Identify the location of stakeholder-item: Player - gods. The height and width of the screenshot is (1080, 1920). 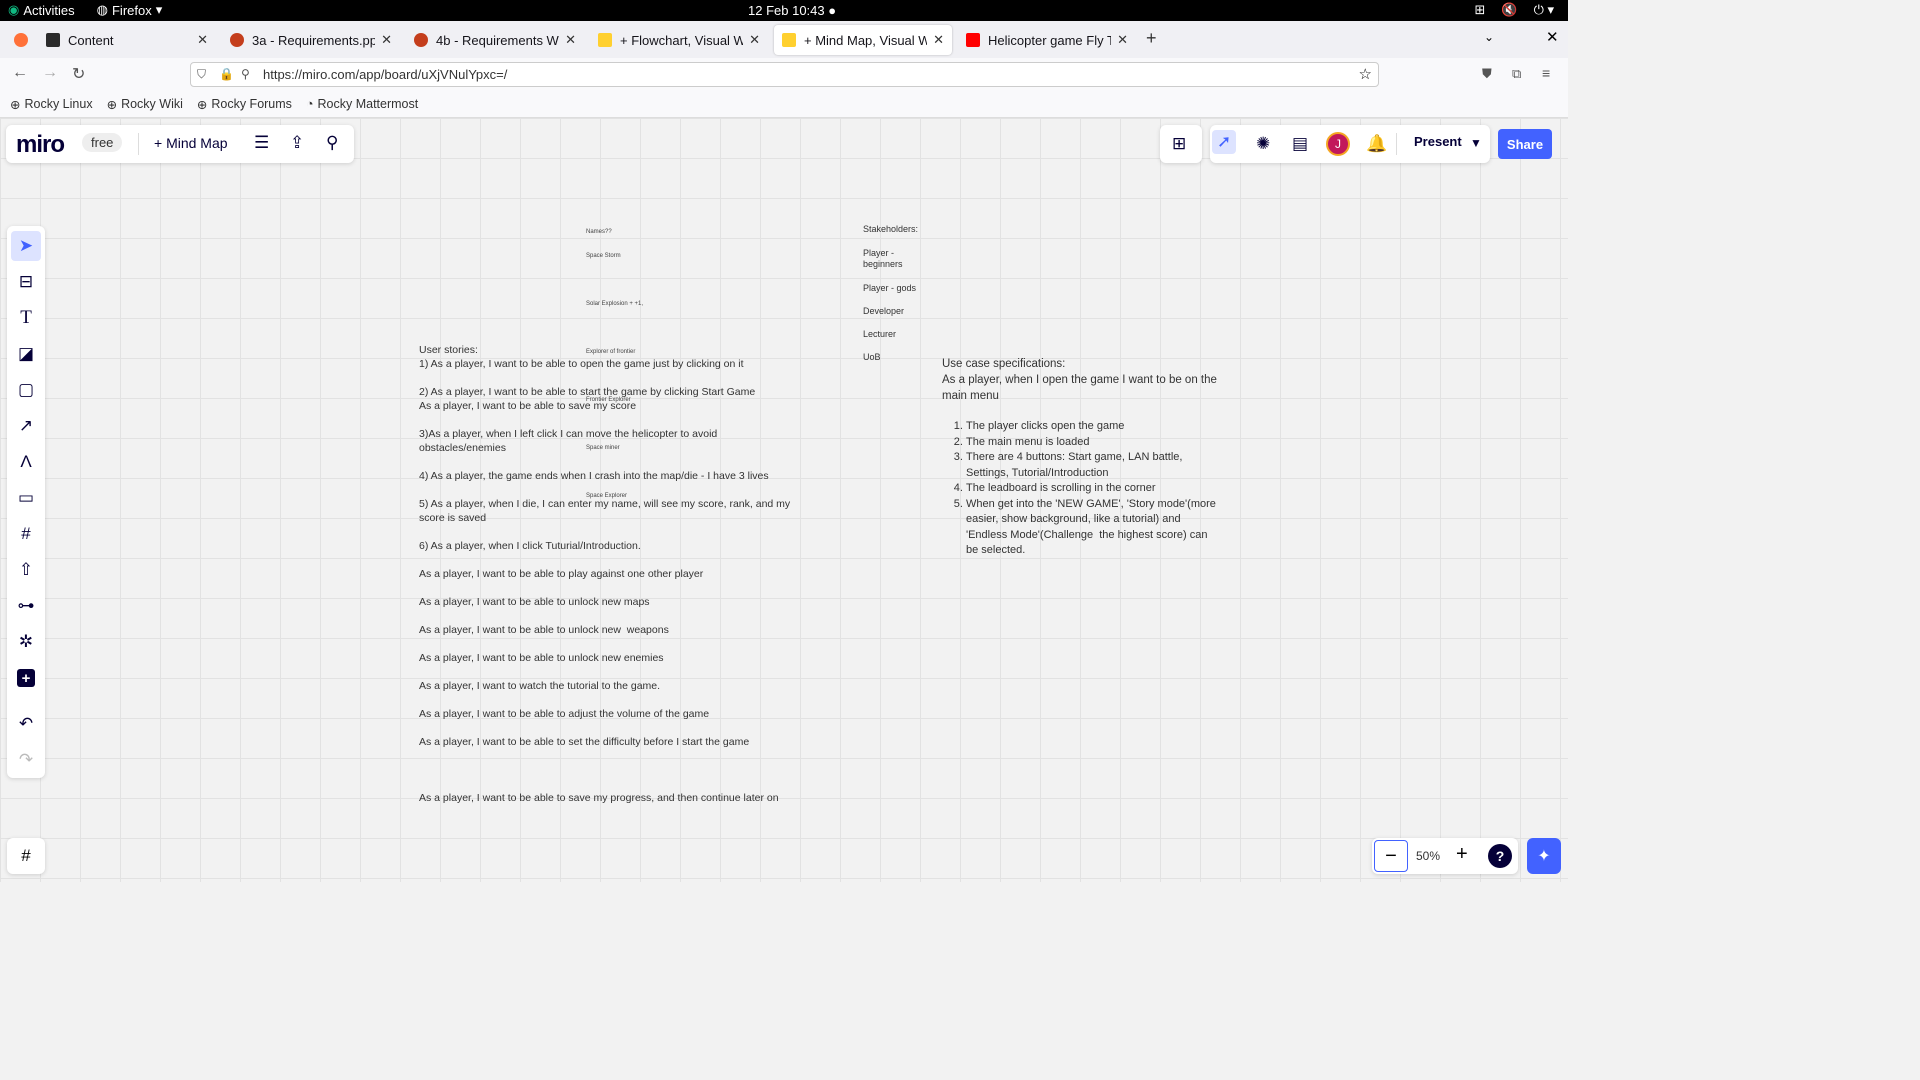
(889, 288).